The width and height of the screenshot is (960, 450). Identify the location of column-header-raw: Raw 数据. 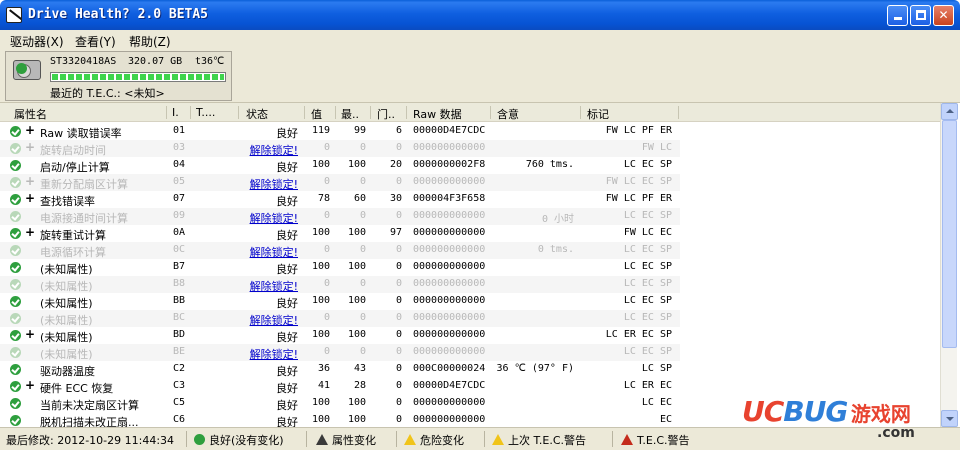
(448, 114).